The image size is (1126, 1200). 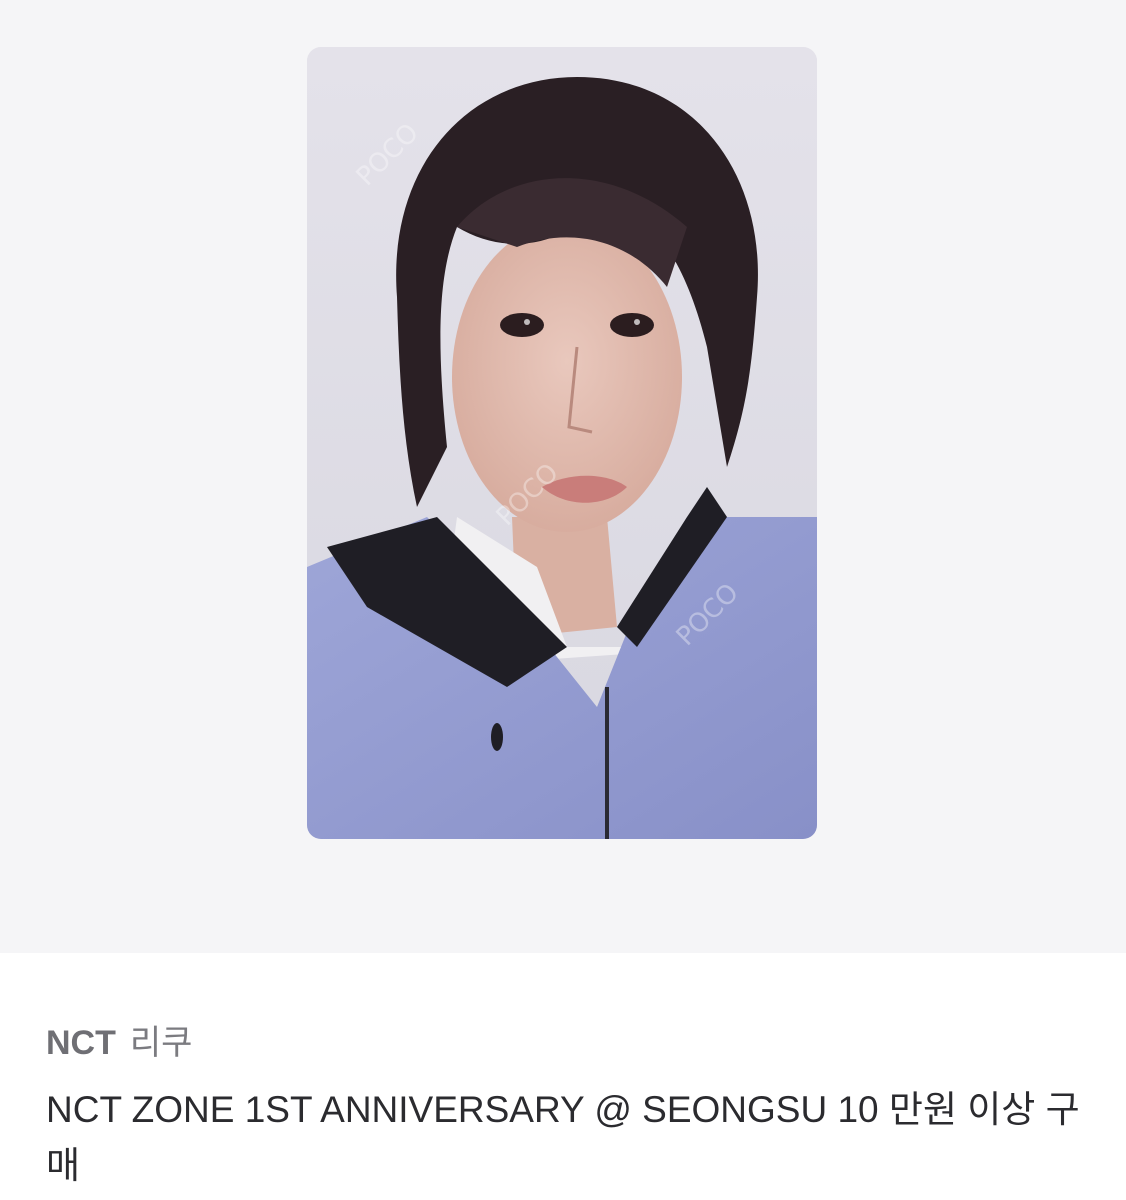 I want to click on group-name: NCT, so click(x=81, y=1043).